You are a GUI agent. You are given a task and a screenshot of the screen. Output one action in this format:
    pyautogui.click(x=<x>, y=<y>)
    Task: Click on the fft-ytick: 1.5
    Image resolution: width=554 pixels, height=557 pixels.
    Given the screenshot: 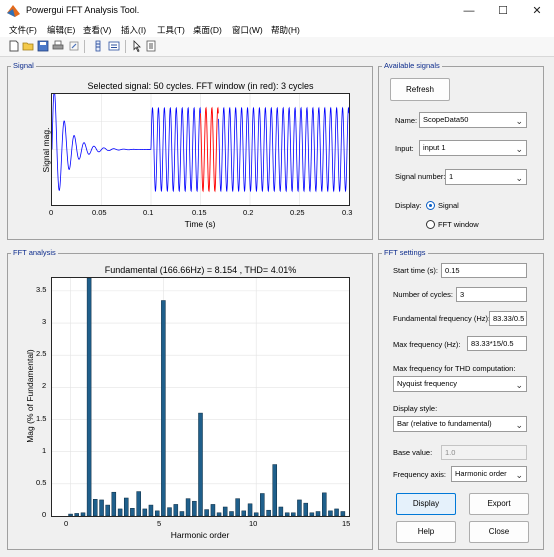 What is the action you would take?
    pyautogui.click(x=41, y=418)
    